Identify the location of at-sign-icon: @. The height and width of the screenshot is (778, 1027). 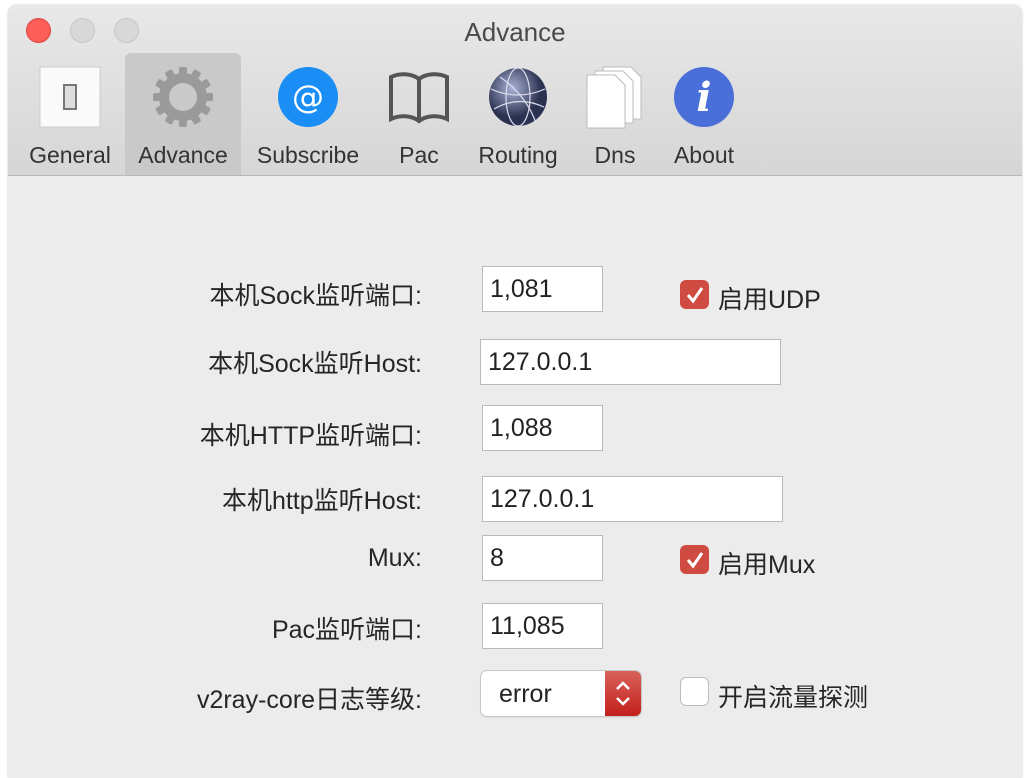
(308, 97).